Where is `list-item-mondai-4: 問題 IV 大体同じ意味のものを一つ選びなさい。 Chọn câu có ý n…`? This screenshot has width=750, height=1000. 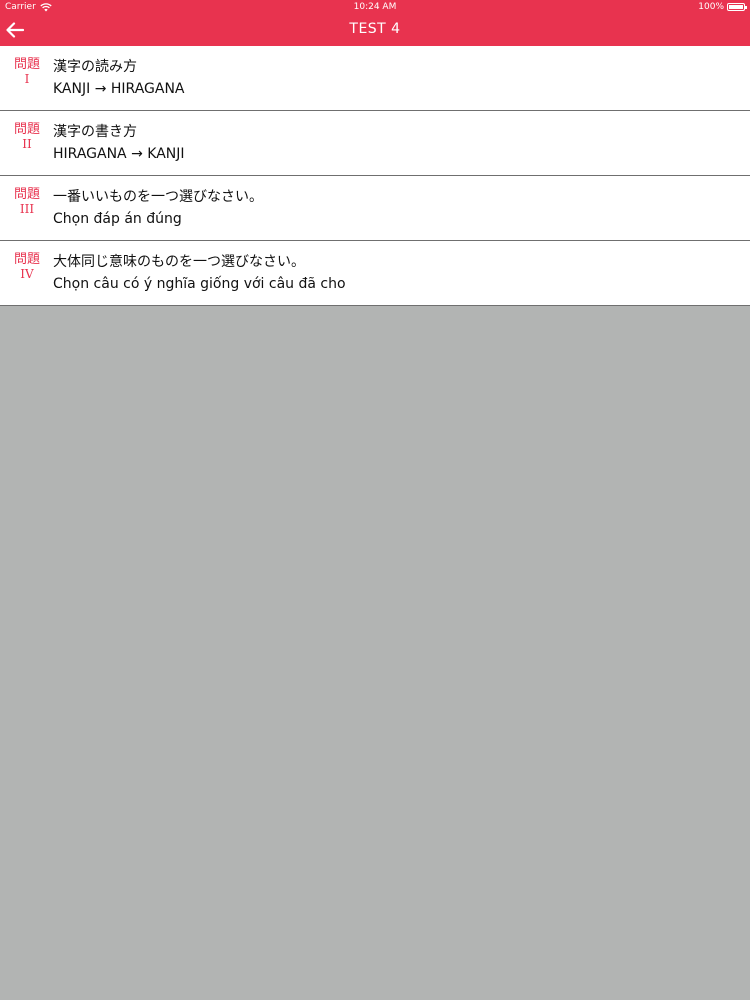
list-item-mondai-4: 問題 IV 大体同じ意味のものを一つ選びなさい。 Chọn câu có ý n… is located at coordinates (375, 273).